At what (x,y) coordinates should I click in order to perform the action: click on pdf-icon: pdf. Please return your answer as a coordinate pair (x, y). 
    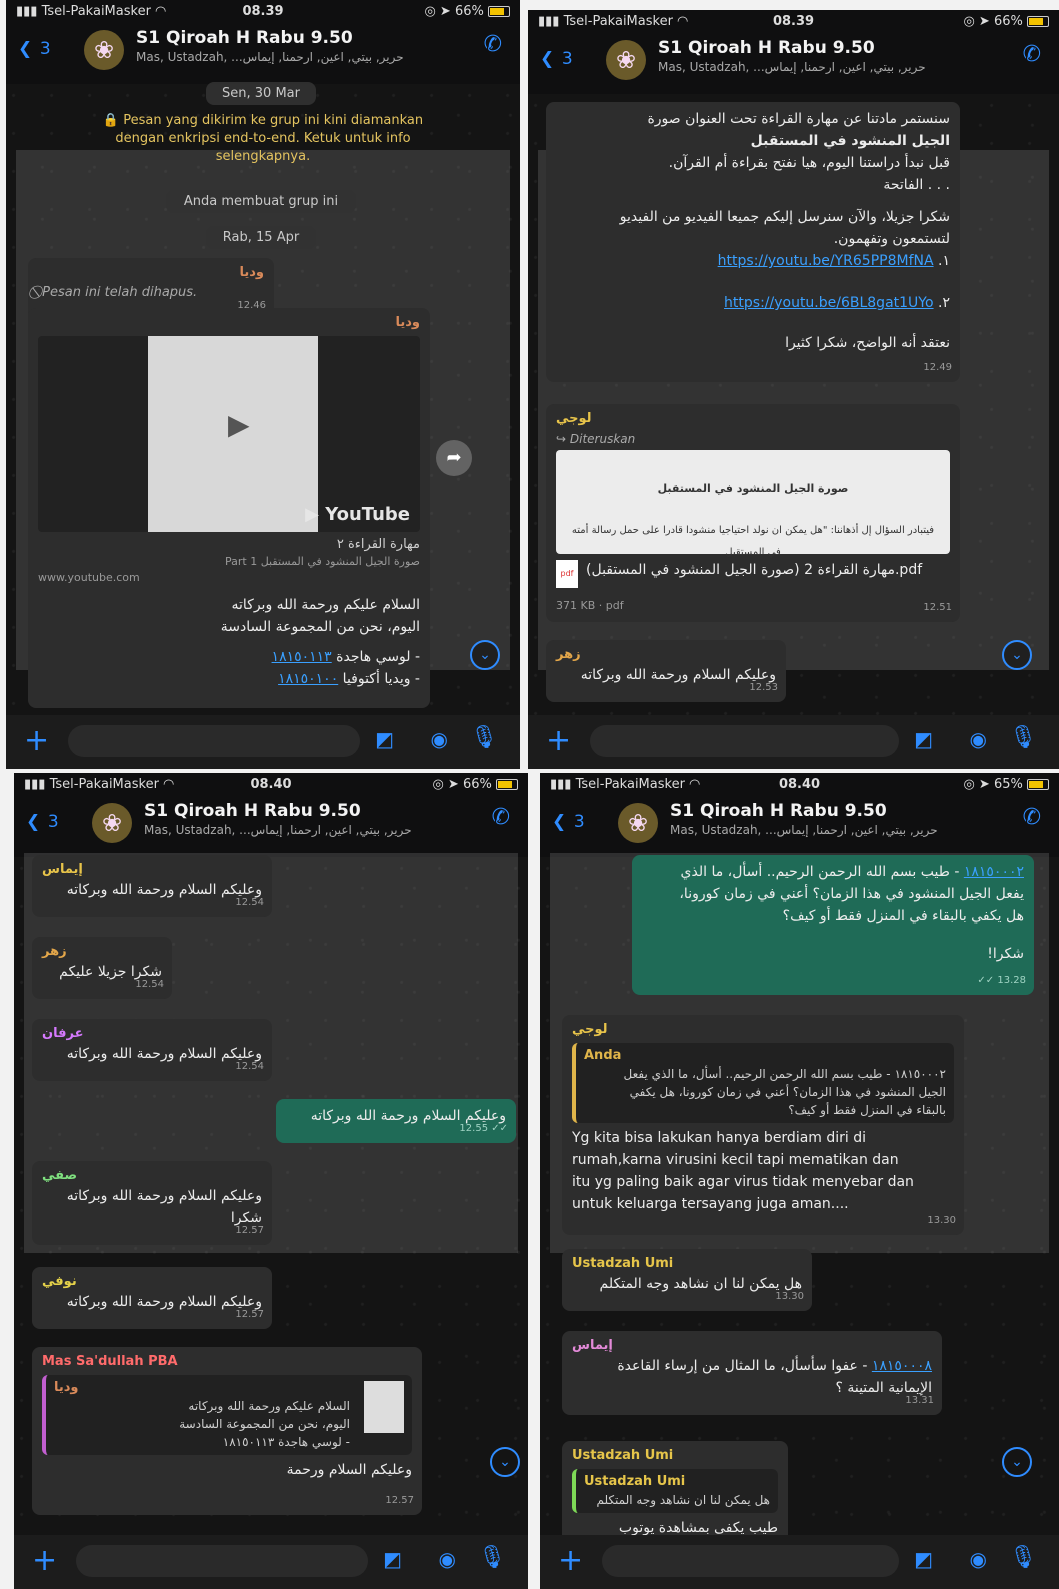
    Looking at the image, I should click on (567, 574).